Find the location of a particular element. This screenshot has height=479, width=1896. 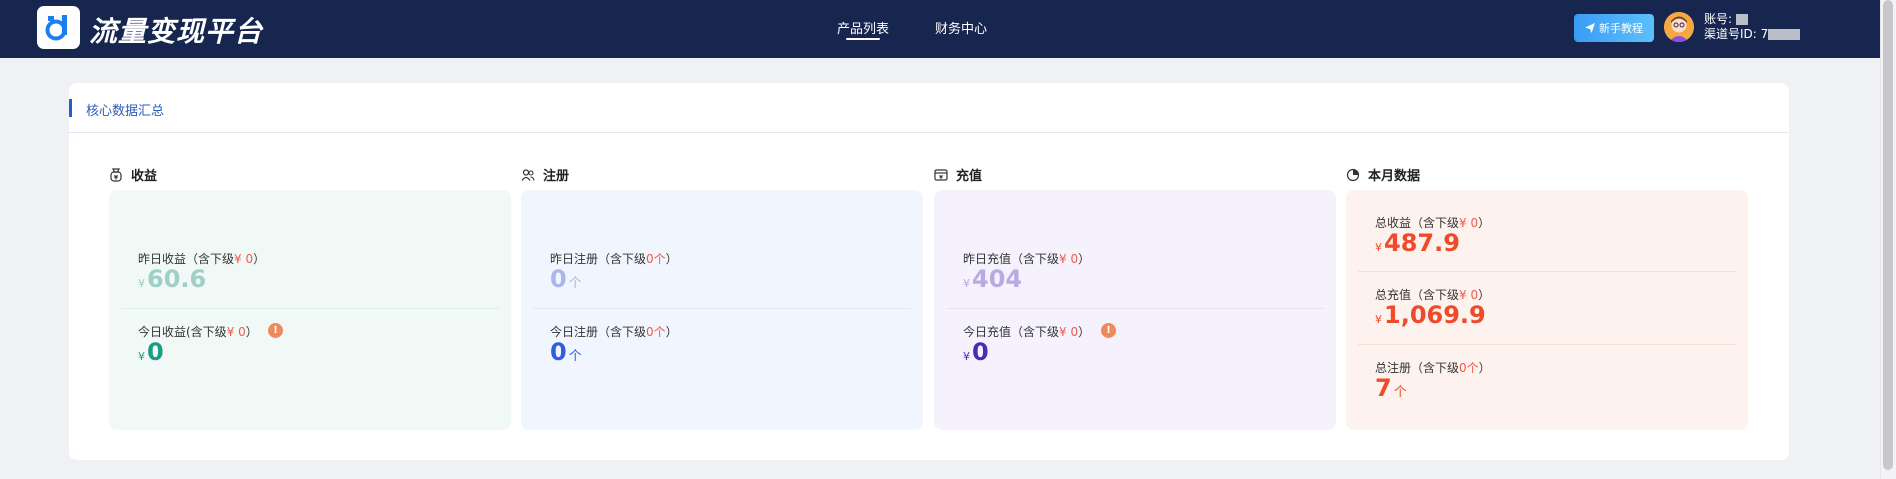

total-income-sub: ¥ 0 is located at coordinates (1469, 223).